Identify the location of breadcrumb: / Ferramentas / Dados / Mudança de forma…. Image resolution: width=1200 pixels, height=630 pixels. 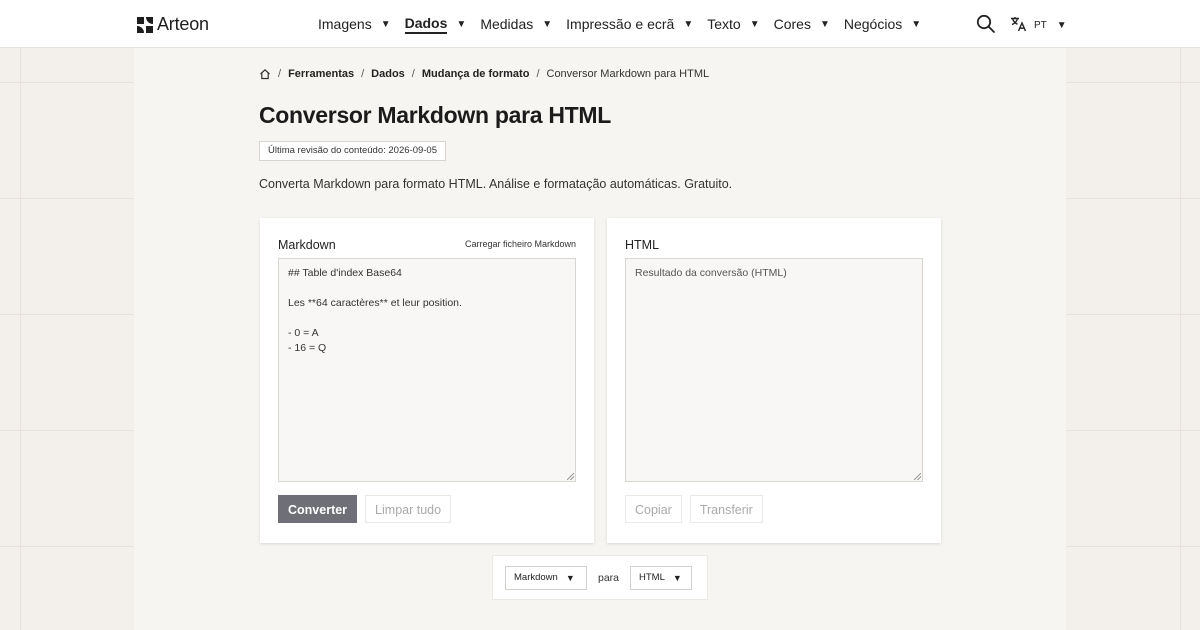
(484, 74).